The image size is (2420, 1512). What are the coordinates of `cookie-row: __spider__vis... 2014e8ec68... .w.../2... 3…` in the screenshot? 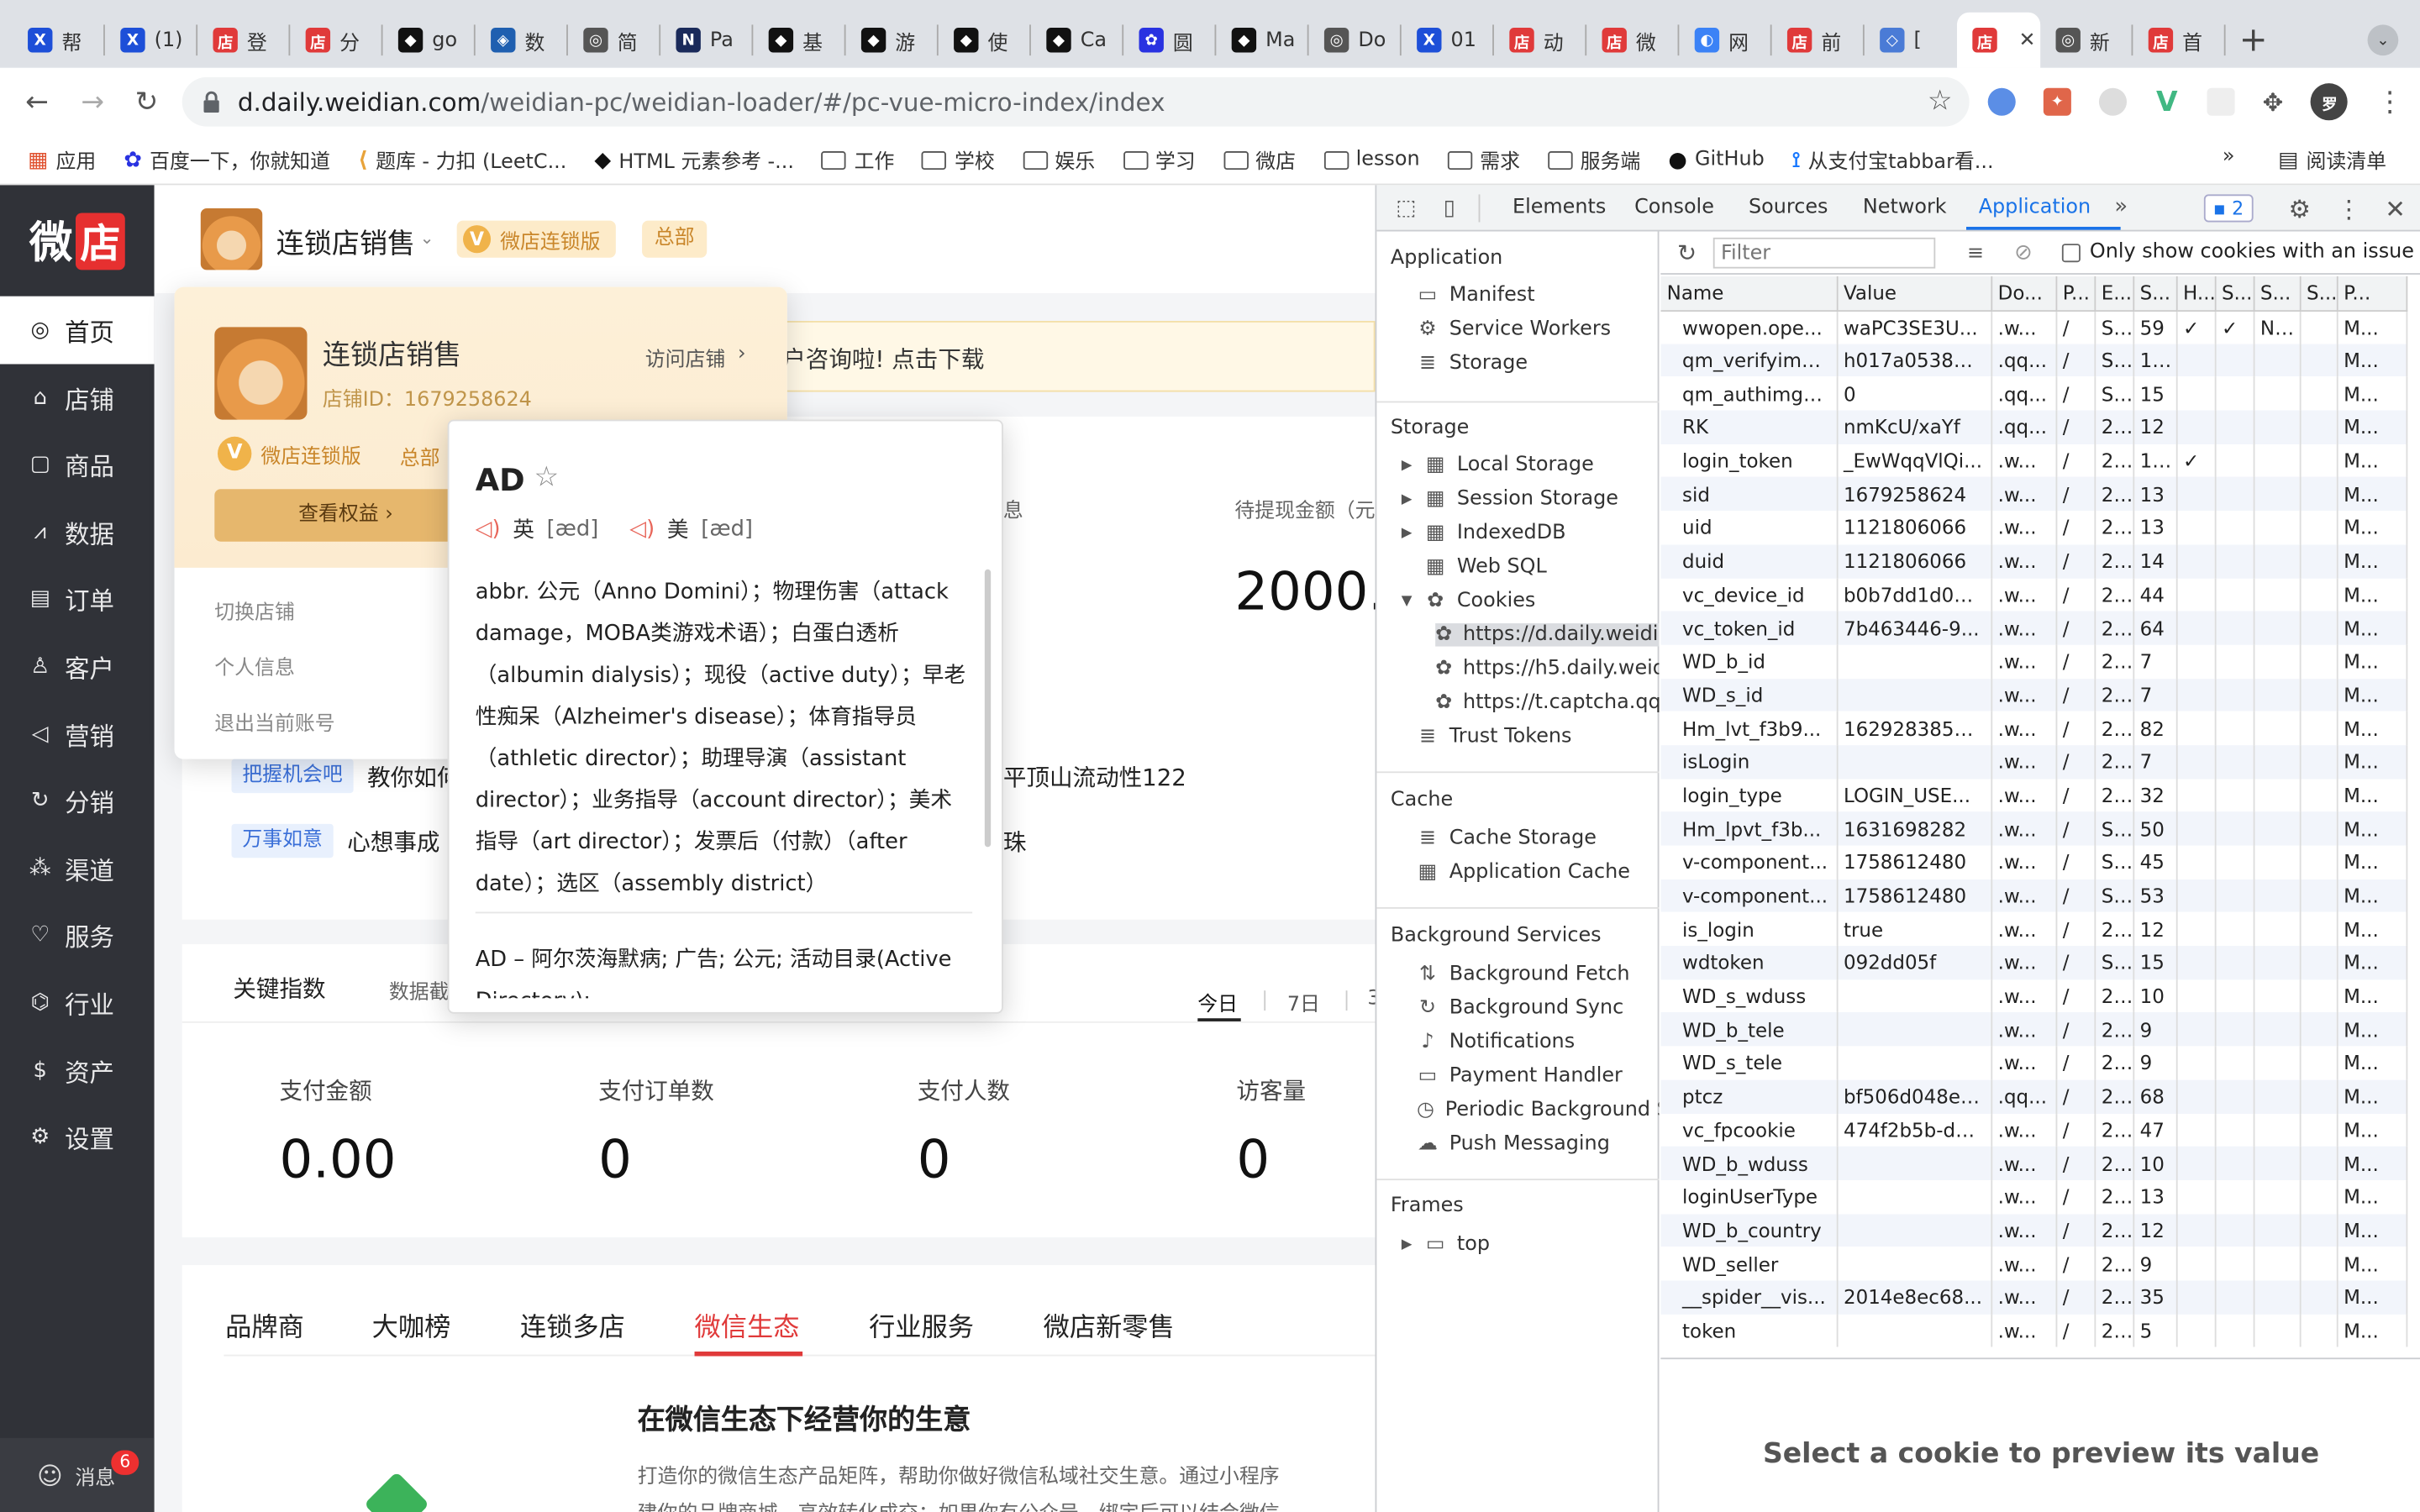 It's located at (2034, 1297).